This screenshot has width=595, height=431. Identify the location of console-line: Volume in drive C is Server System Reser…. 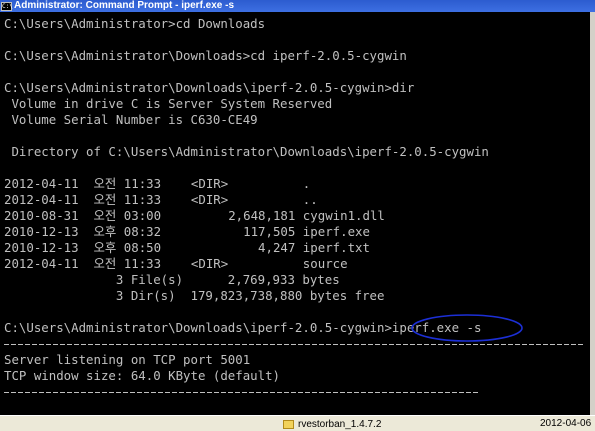
(168, 103).